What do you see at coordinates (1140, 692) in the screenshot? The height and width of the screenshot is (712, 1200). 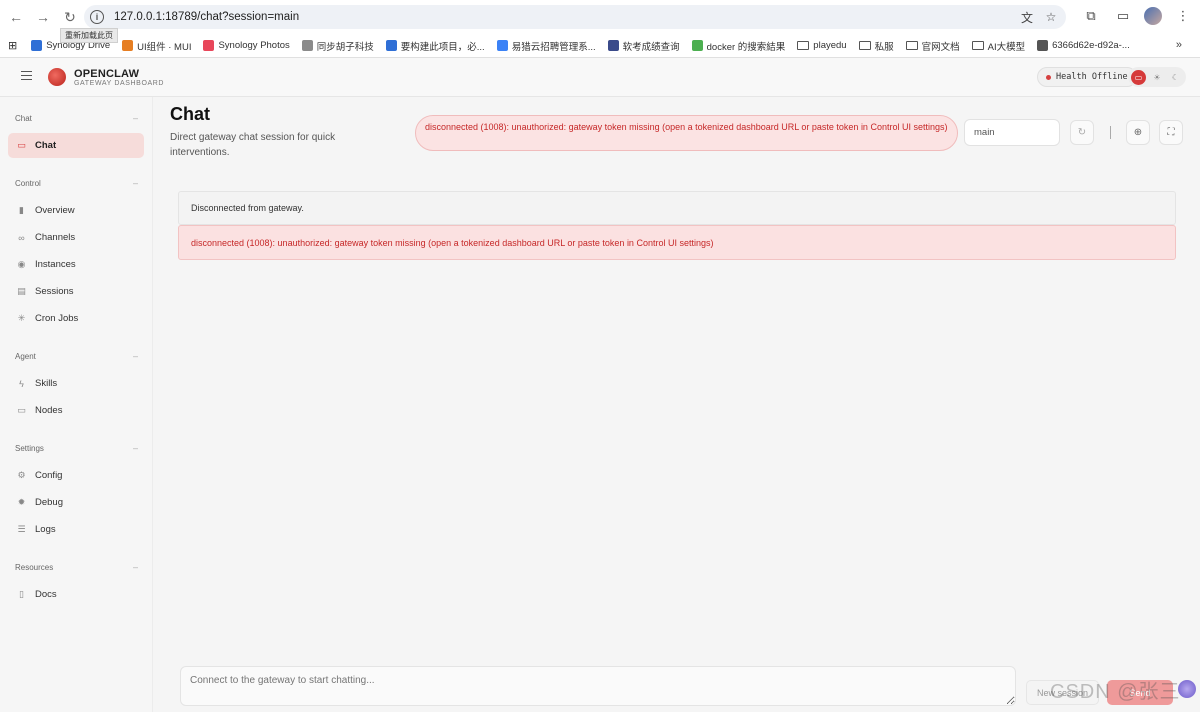 I see `send-button: Send` at bounding box center [1140, 692].